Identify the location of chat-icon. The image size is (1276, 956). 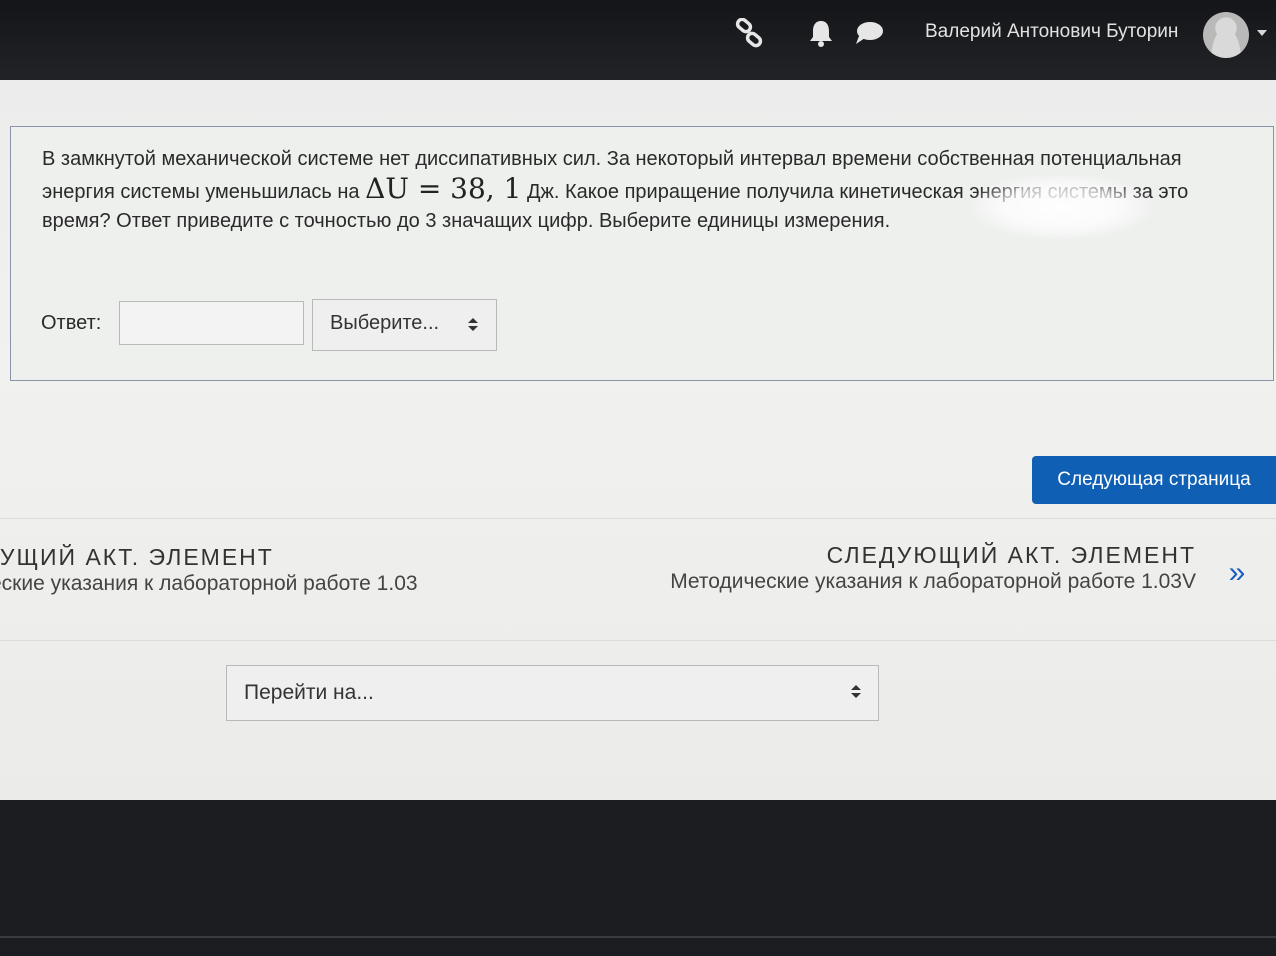
(869, 33).